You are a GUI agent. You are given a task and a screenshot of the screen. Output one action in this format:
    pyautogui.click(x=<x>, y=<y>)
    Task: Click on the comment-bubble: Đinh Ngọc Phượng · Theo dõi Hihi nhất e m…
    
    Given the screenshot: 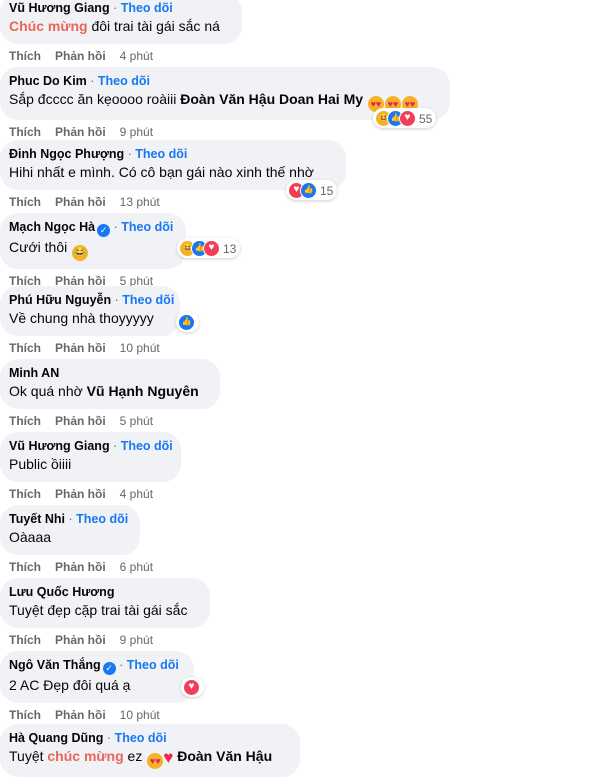 What is the action you would take?
    pyautogui.click(x=173, y=170)
    